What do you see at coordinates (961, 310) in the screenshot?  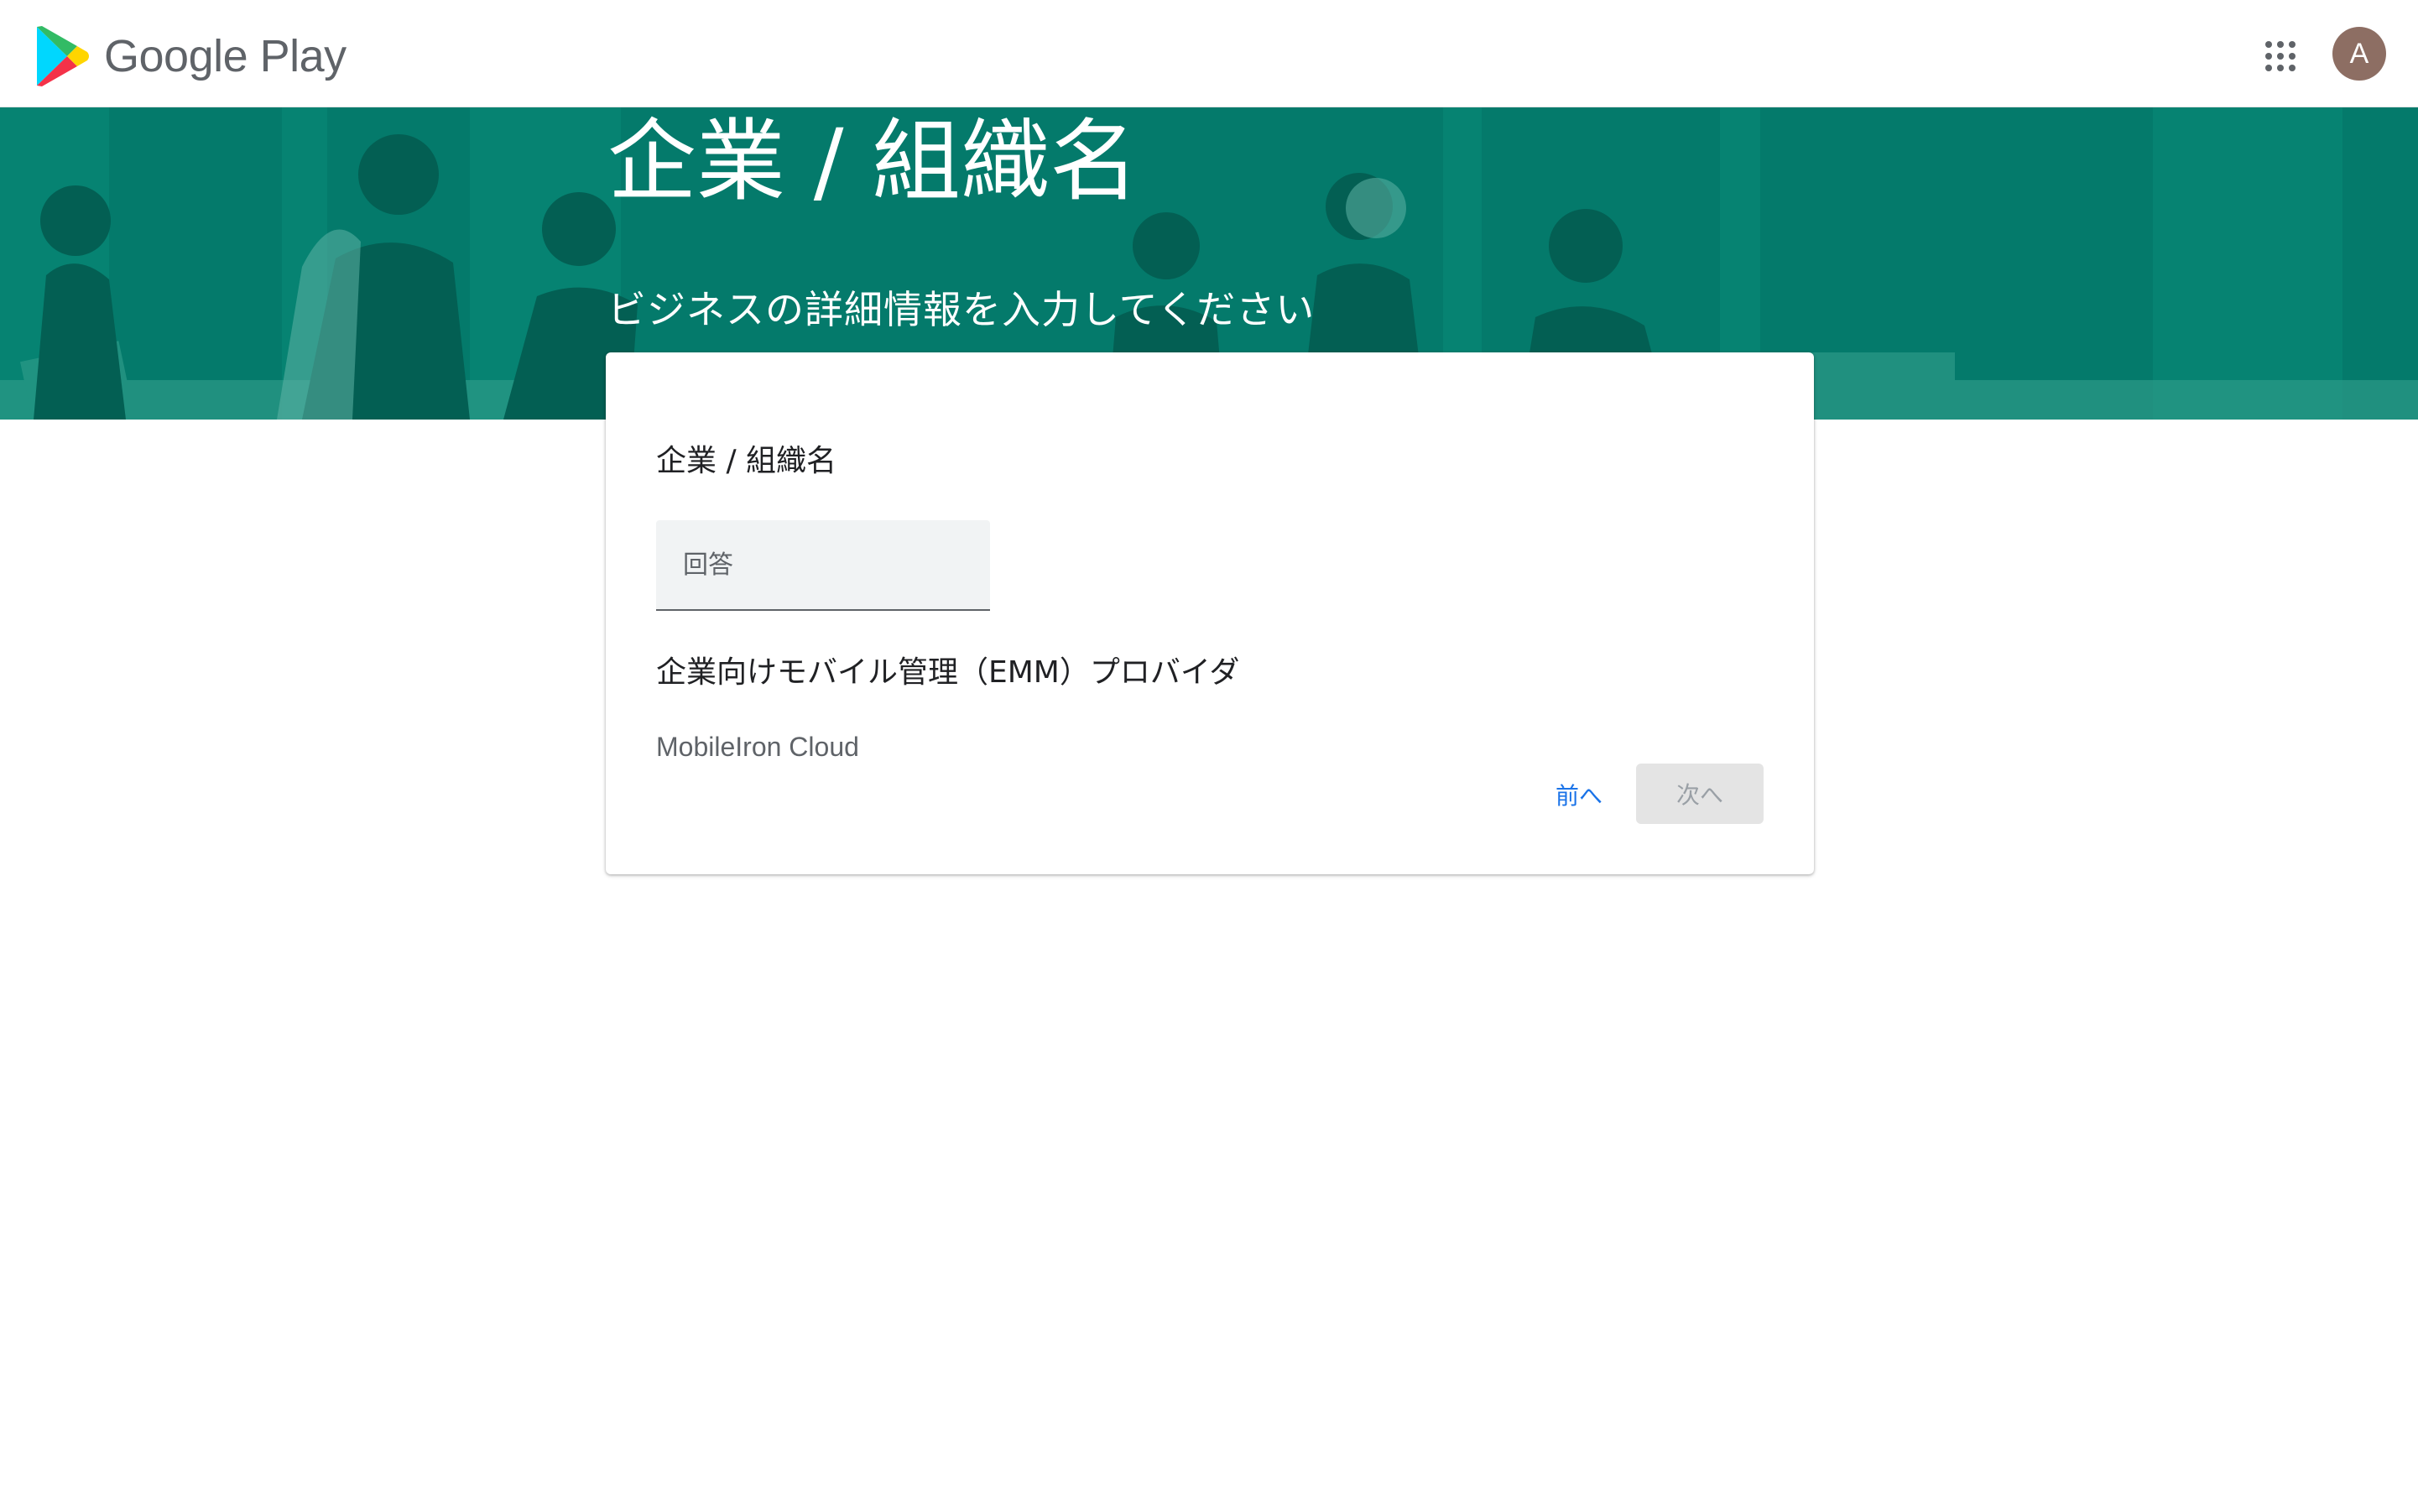 I see `banner-subtitle: ビジネスの詳細情報を入力してください` at bounding box center [961, 310].